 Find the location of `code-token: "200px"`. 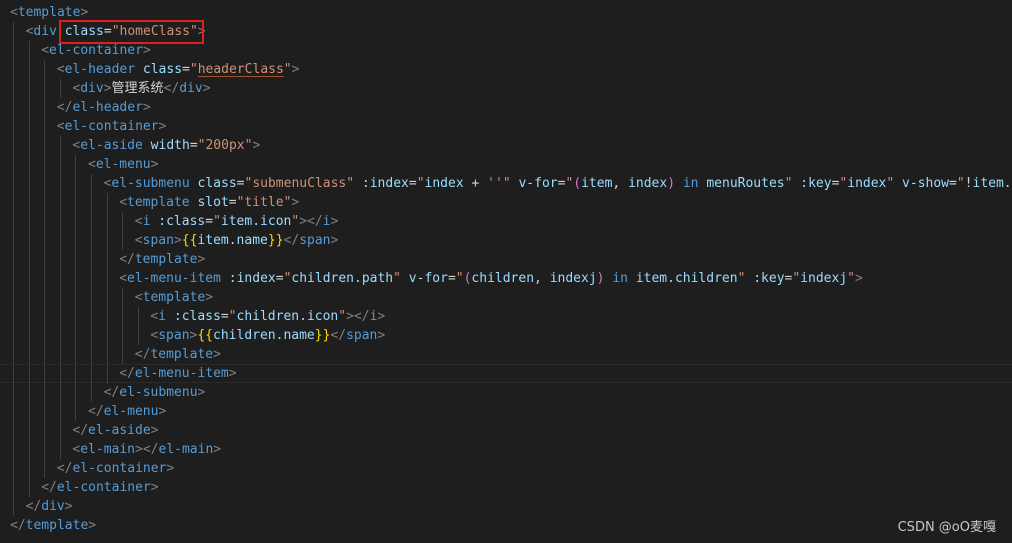

code-token: "200px" is located at coordinates (225, 145).